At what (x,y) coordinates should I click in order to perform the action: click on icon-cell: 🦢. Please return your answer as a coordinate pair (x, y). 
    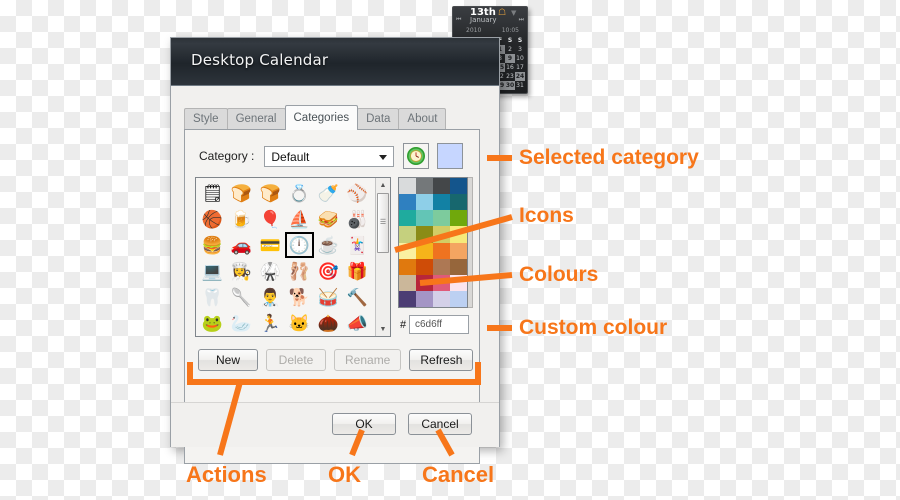
    Looking at the image, I should click on (241, 323).